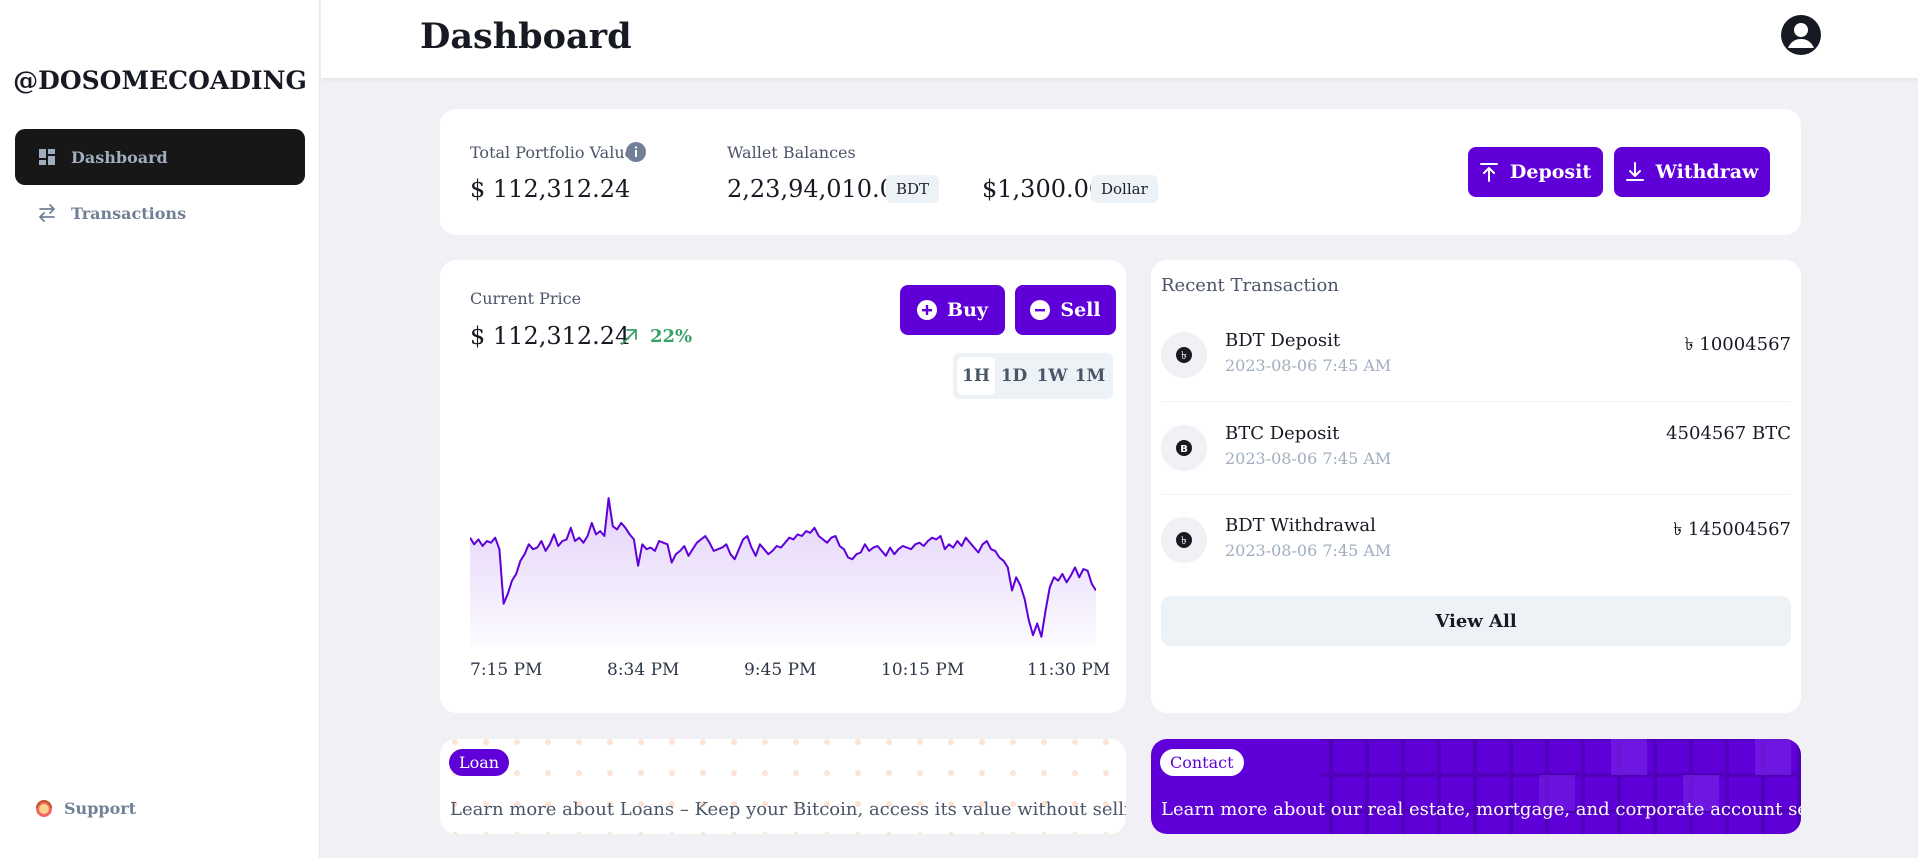 The height and width of the screenshot is (858, 1918). What do you see at coordinates (1489, 172) in the screenshot?
I see `upload-icon` at bounding box center [1489, 172].